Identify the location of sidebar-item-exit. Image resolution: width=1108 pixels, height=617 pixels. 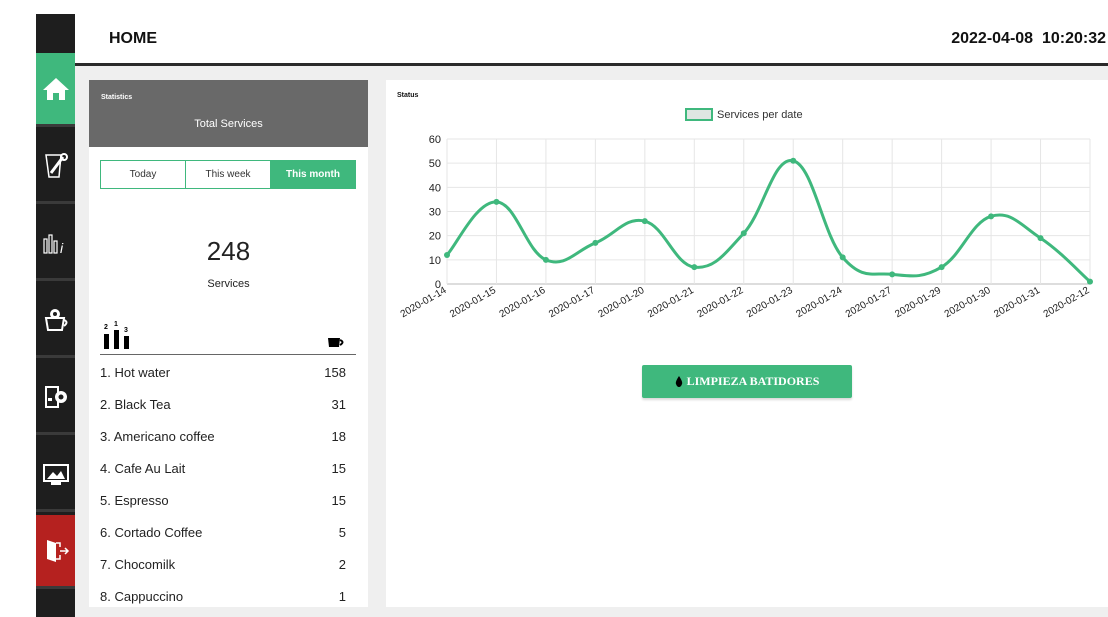
(55, 552).